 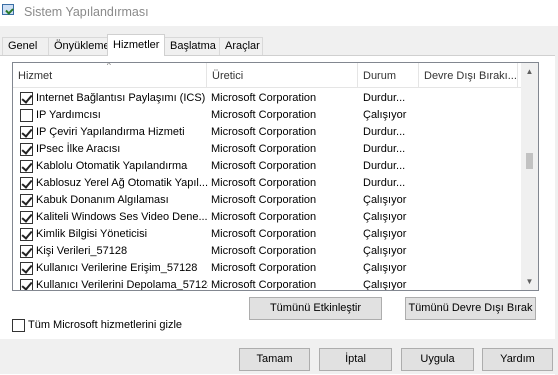 I want to click on service-name: IP Yardımcısı, so click(x=68, y=115).